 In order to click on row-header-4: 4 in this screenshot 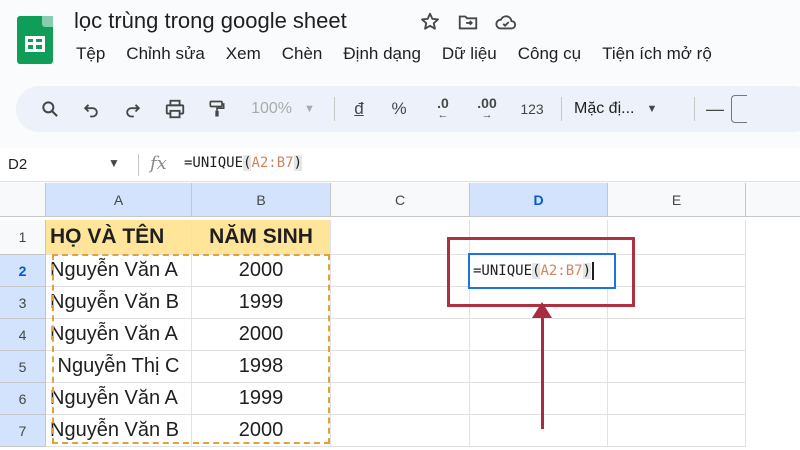, I will do `click(23, 335)`.